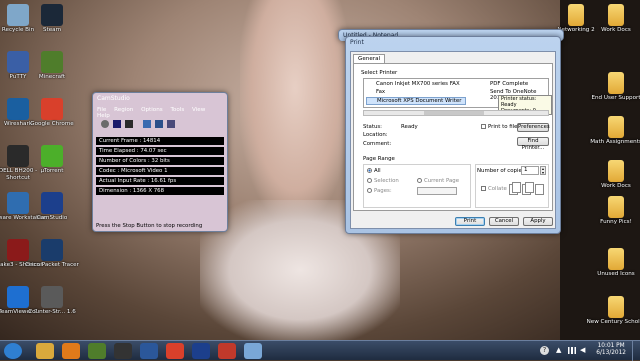 The height and width of the screenshot is (361, 640). Describe the element at coordinates (177, 110) in the screenshot. I see `menu-tools: Tools` at that location.